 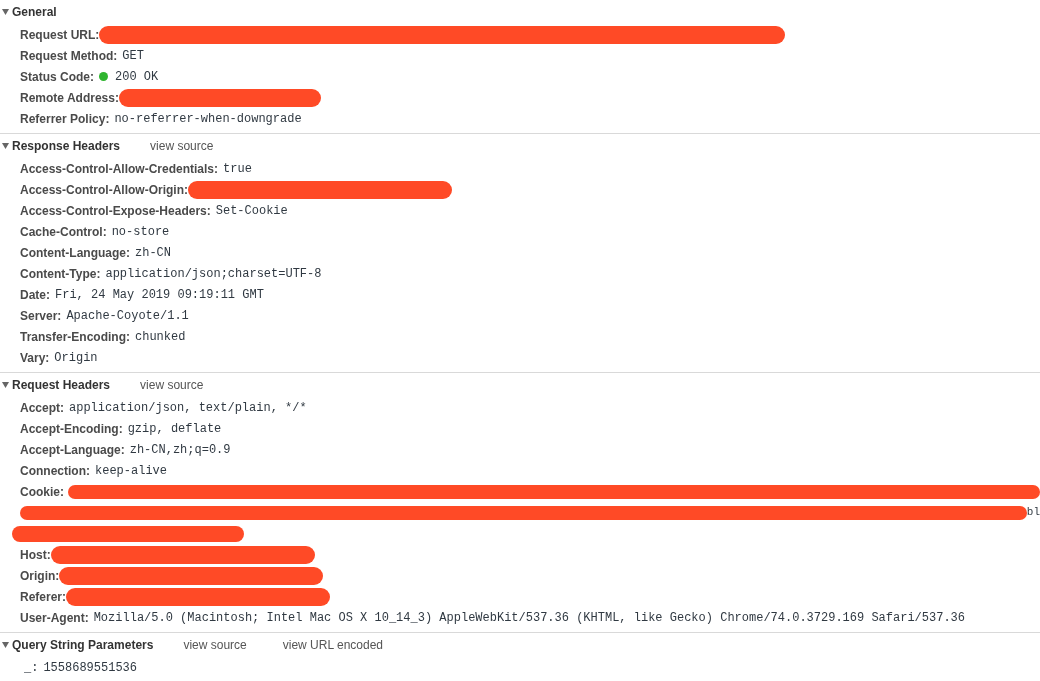 What do you see at coordinates (63, 232) in the screenshot?
I see `header-name: Cache-Control:` at bounding box center [63, 232].